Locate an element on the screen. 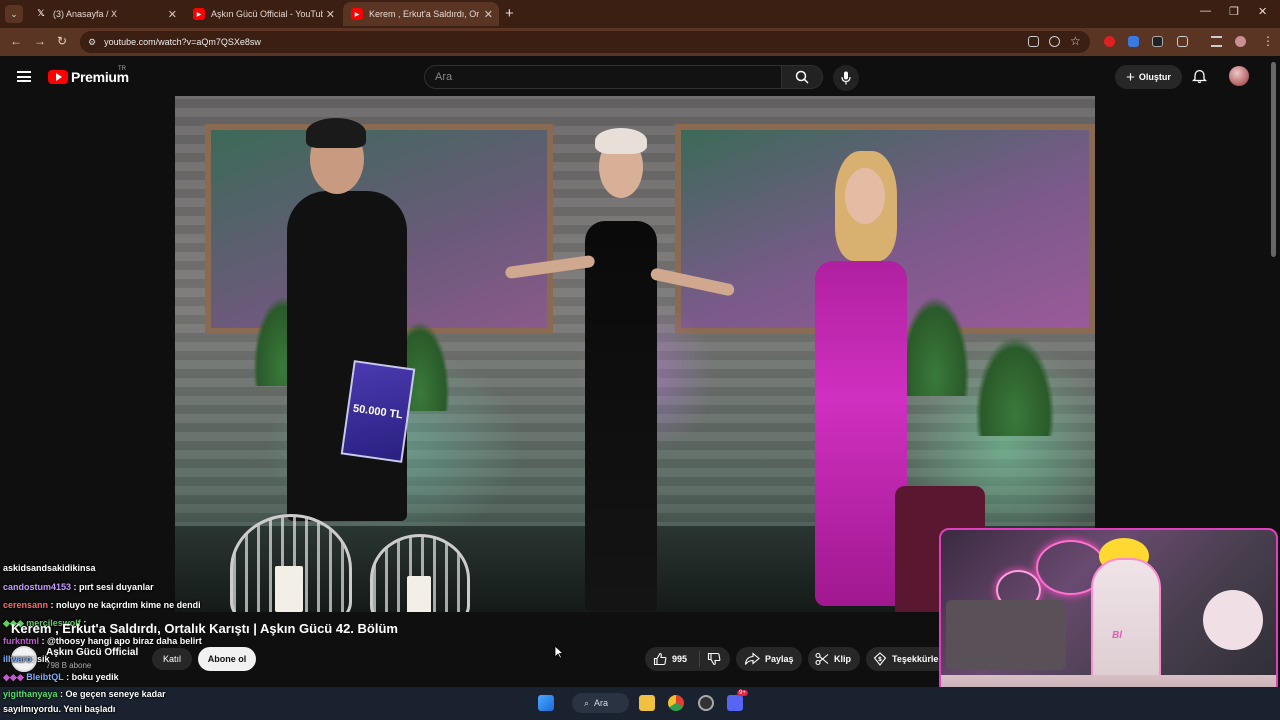  join-button: Katıl is located at coordinates (172, 659).